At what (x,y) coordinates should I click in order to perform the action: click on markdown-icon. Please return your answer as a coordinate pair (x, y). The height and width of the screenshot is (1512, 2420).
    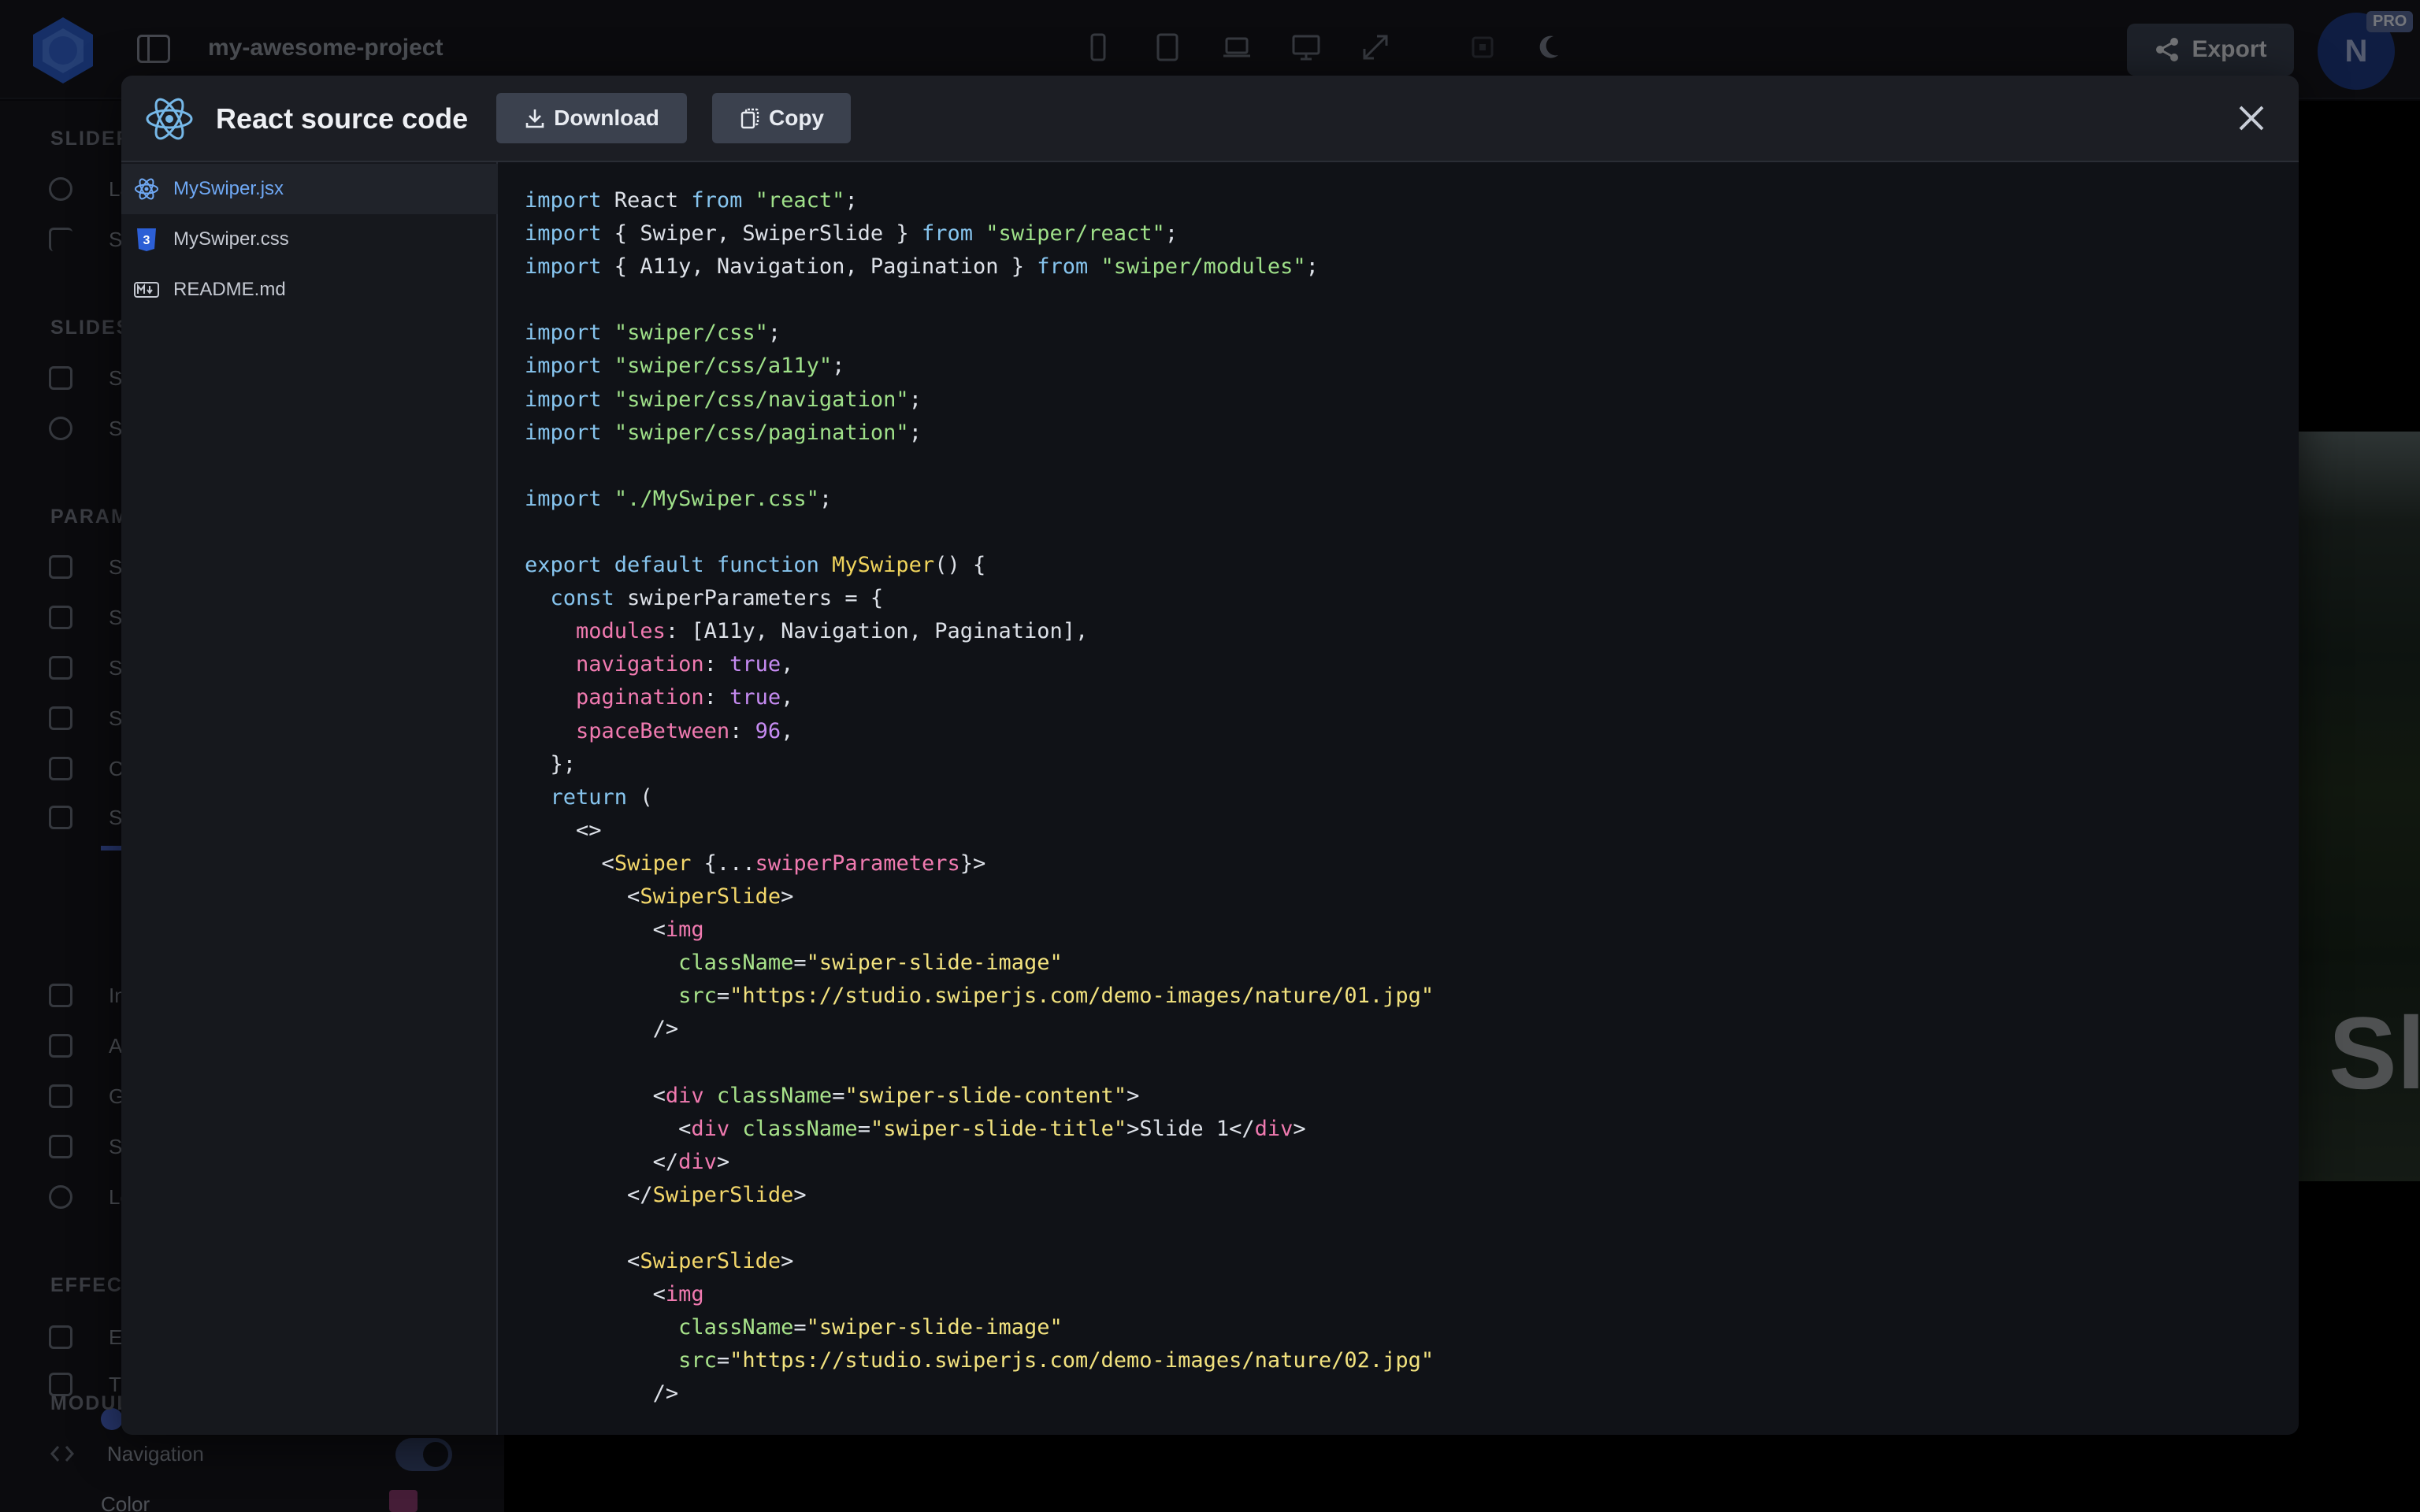
    Looking at the image, I should click on (146, 290).